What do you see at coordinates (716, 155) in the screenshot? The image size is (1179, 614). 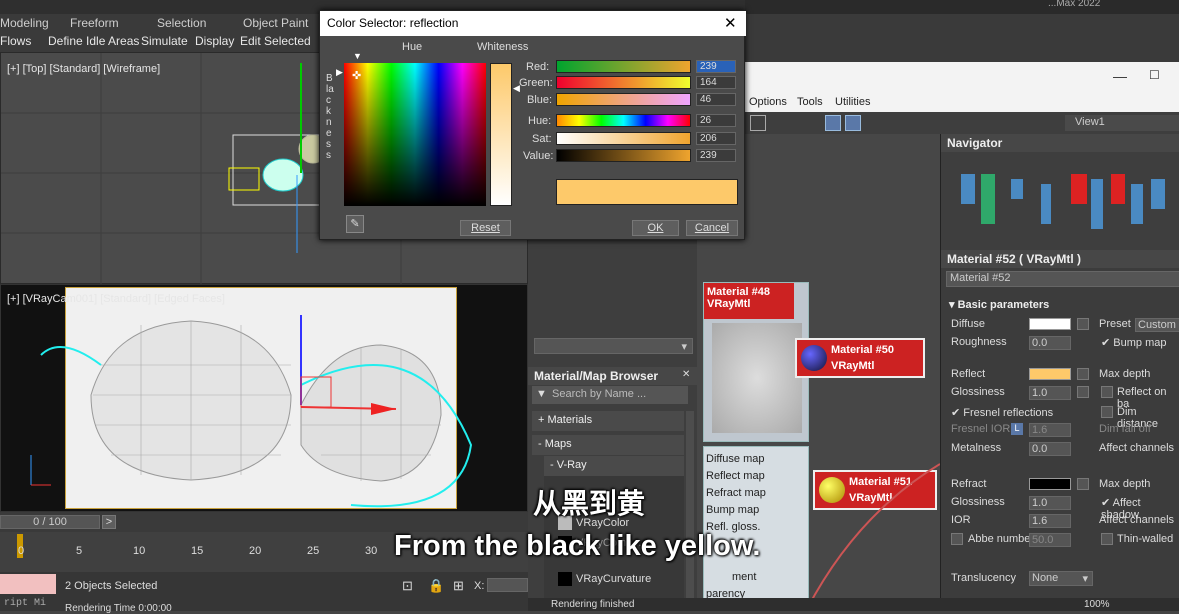 I see `value-spinner: 239` at bounding box center [716, 155].